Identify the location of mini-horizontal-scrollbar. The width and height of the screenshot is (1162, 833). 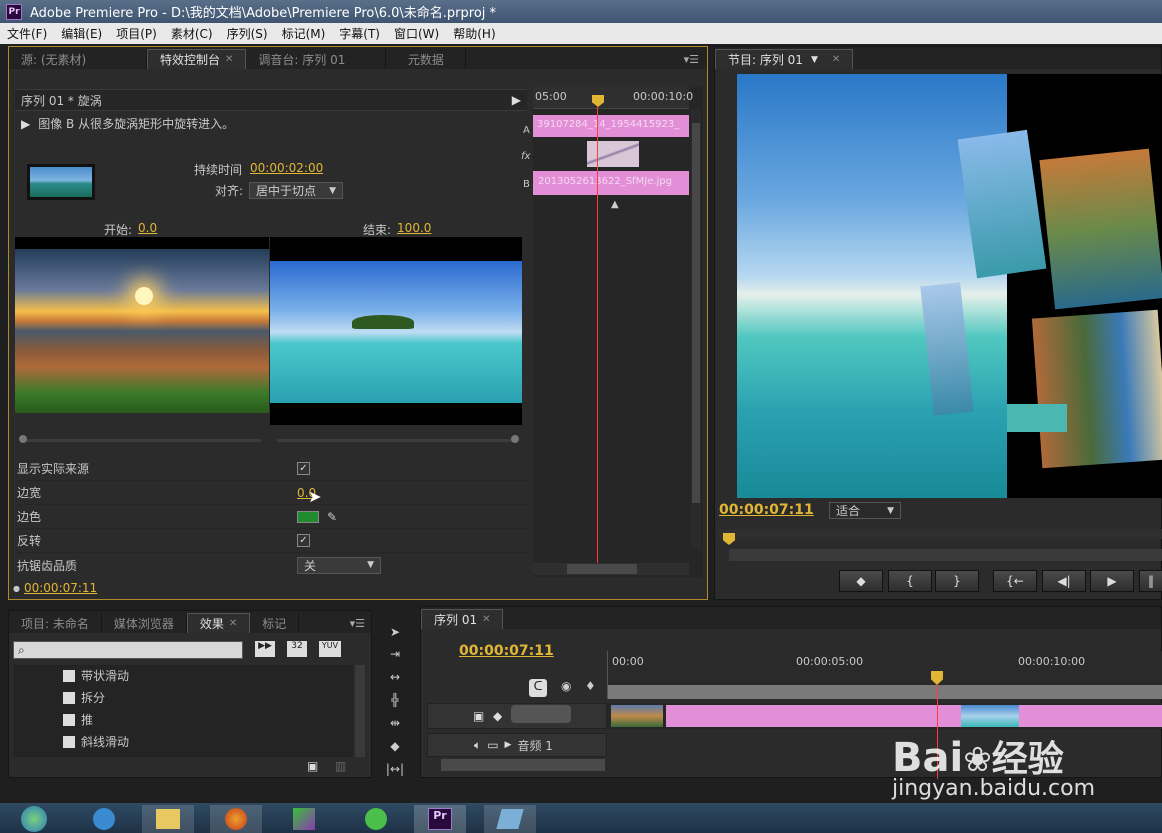
(611, 569).